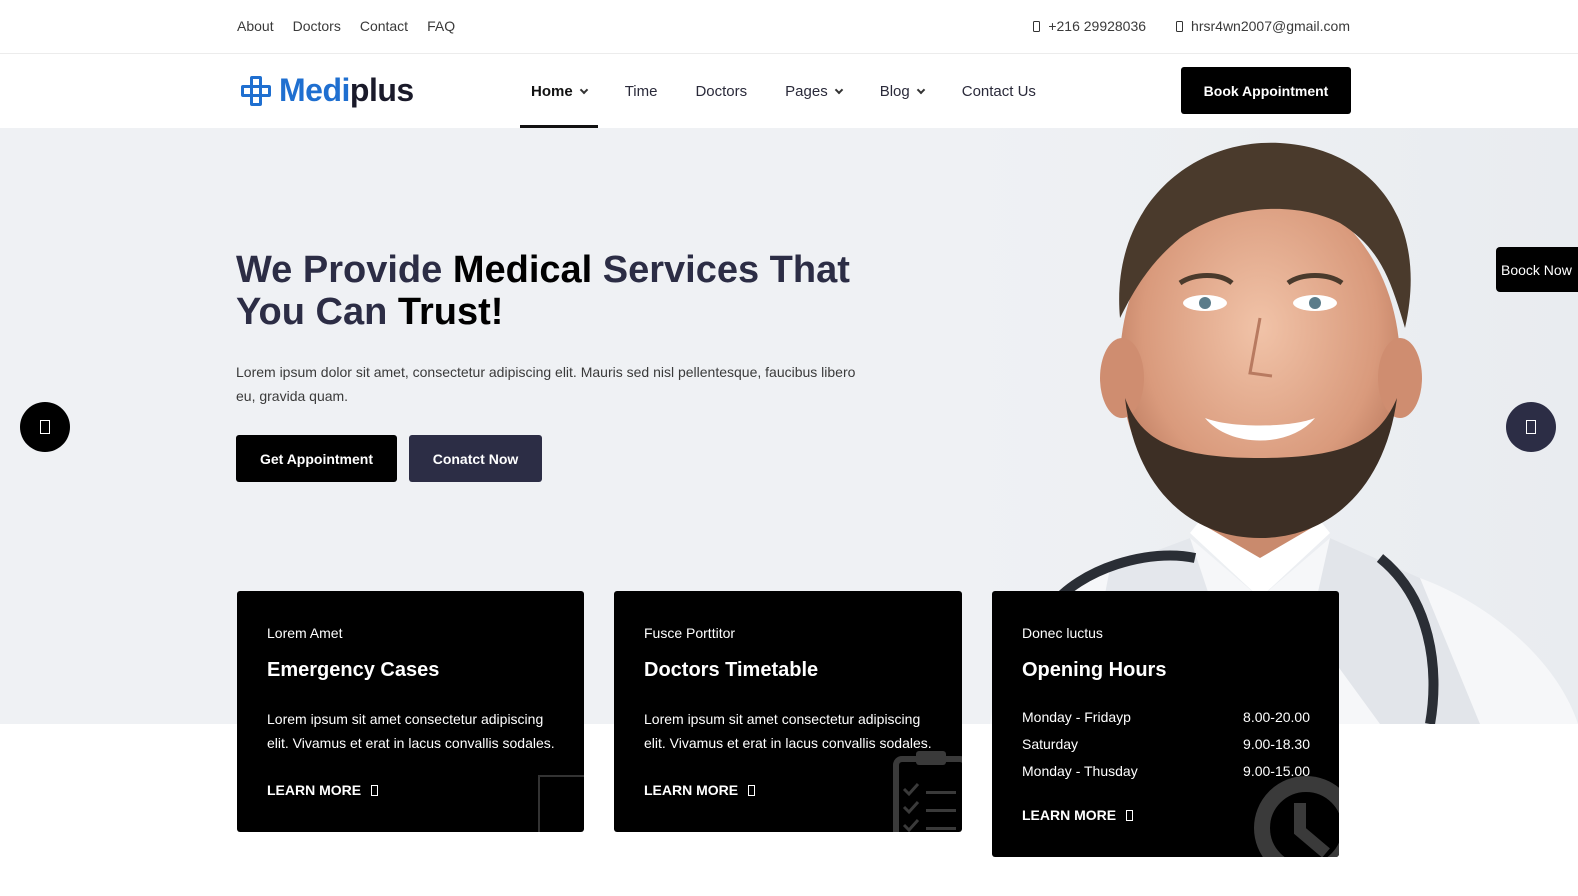 The image size is (1578, 896). I want to click on hero-title-part1: We Provide, so click(344, 270).